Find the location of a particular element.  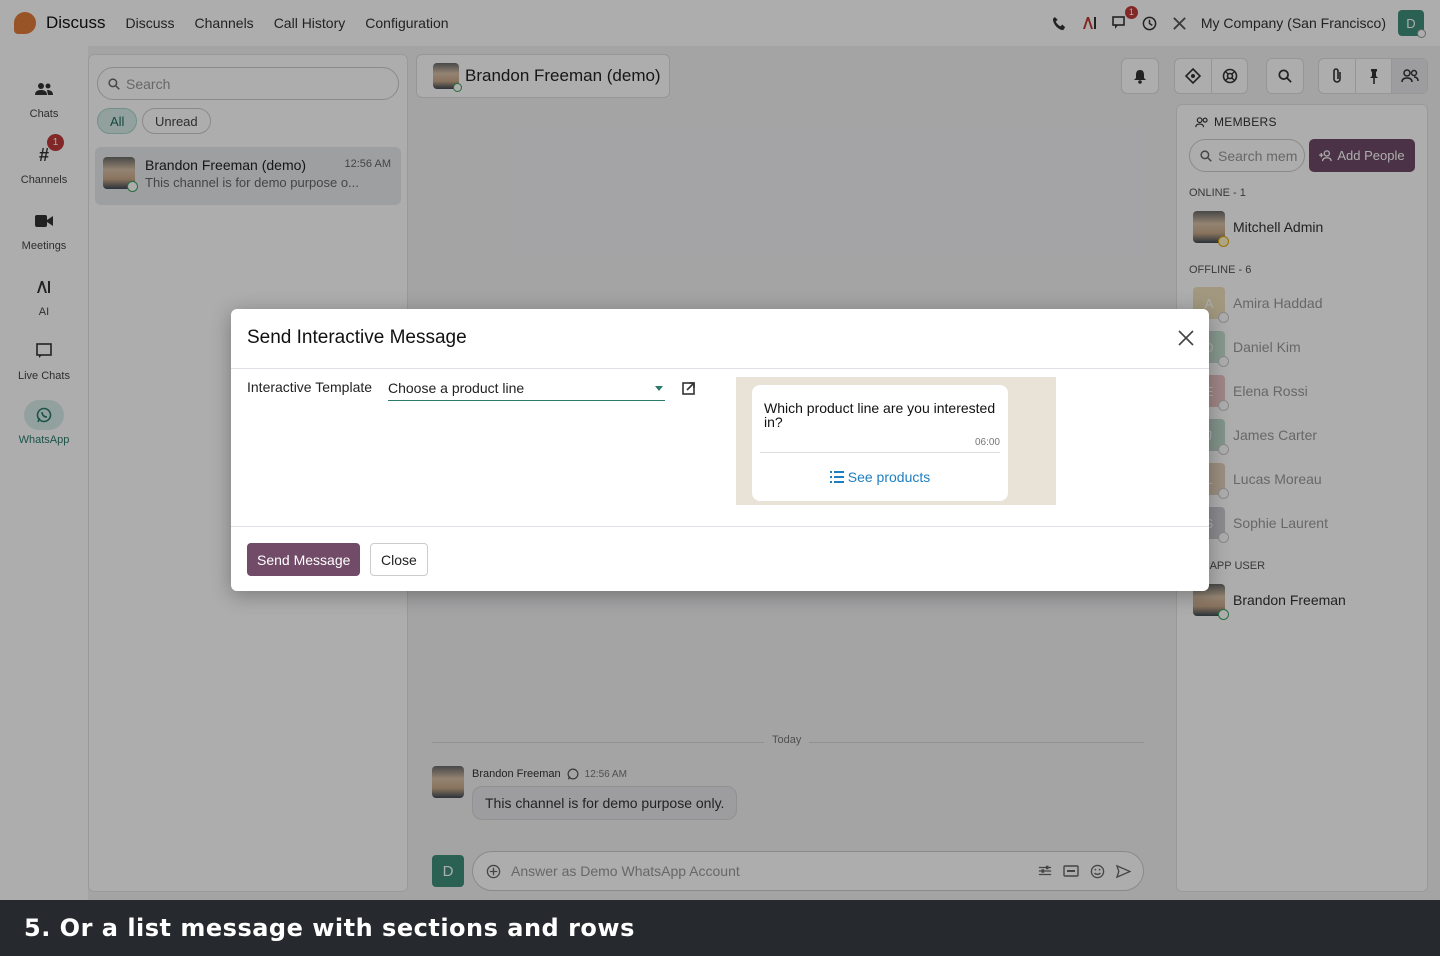

interactive-template-value: Choose a product line is located at coordinates (456, 388).